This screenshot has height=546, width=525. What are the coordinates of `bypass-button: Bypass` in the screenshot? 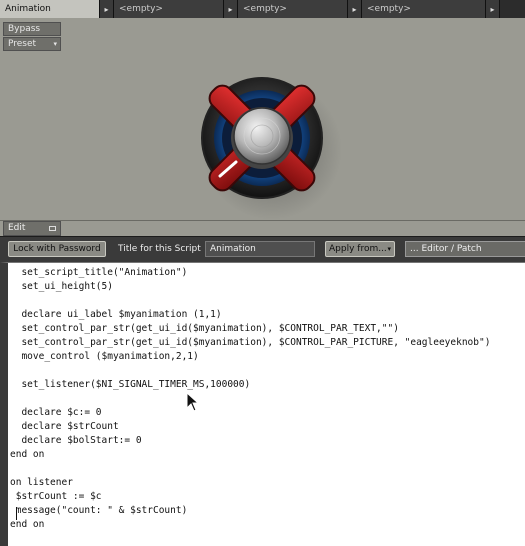 It's located at (32, 29).